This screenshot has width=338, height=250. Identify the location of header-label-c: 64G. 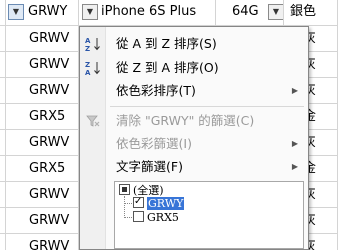
(245, 11).